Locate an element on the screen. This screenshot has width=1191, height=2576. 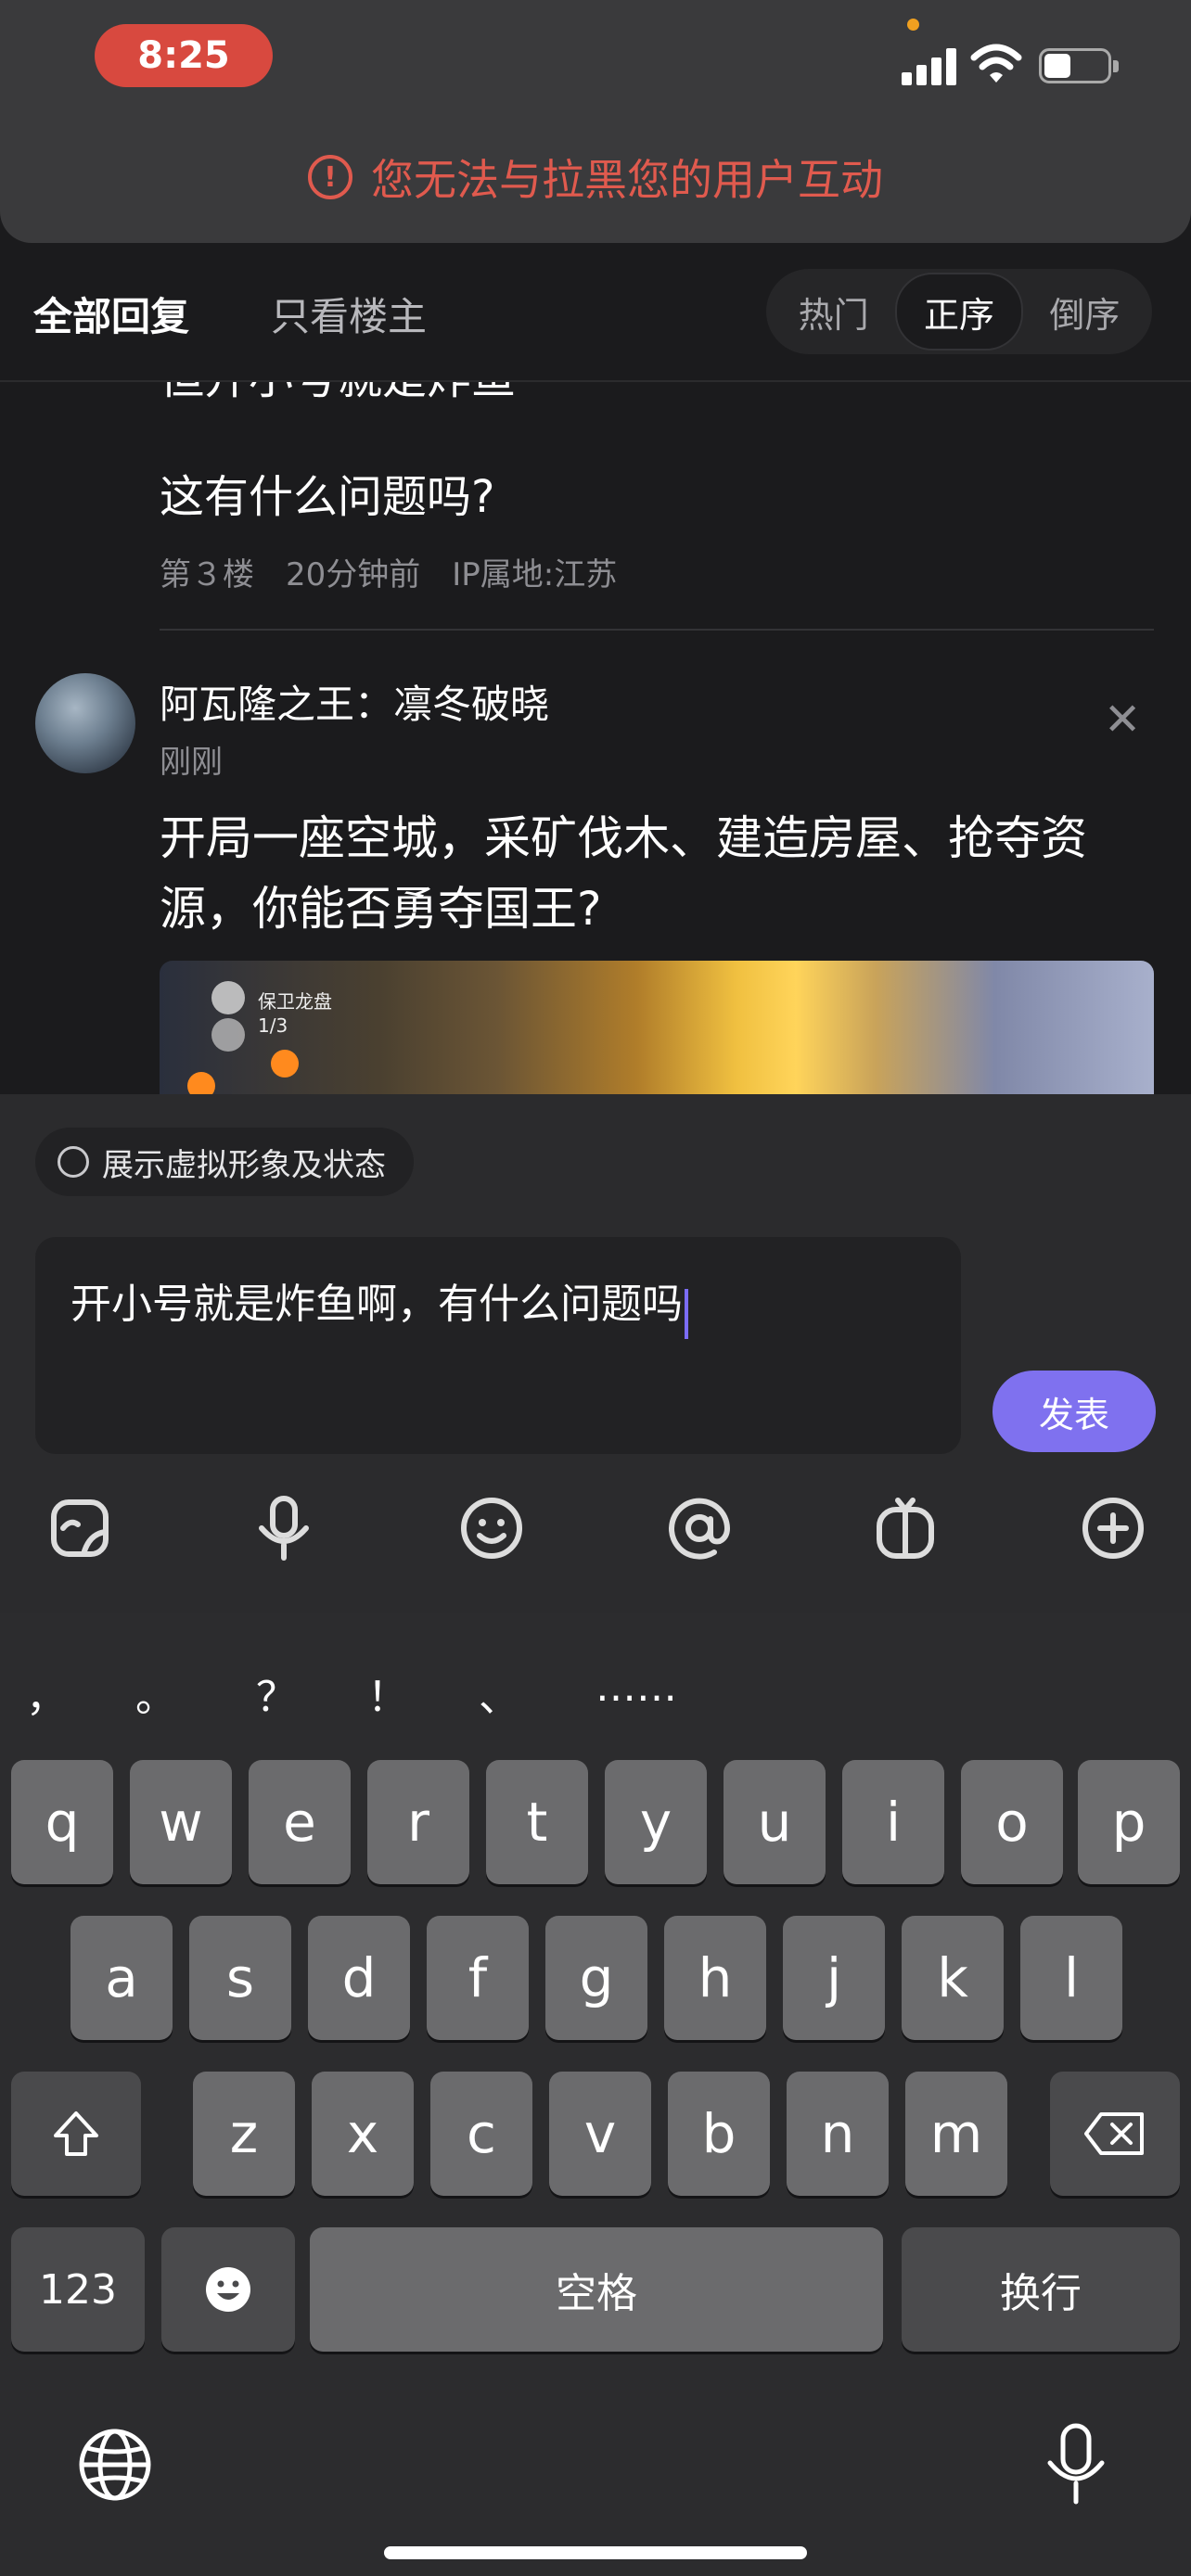
key-d: d is located at coordinates (359, 1978).